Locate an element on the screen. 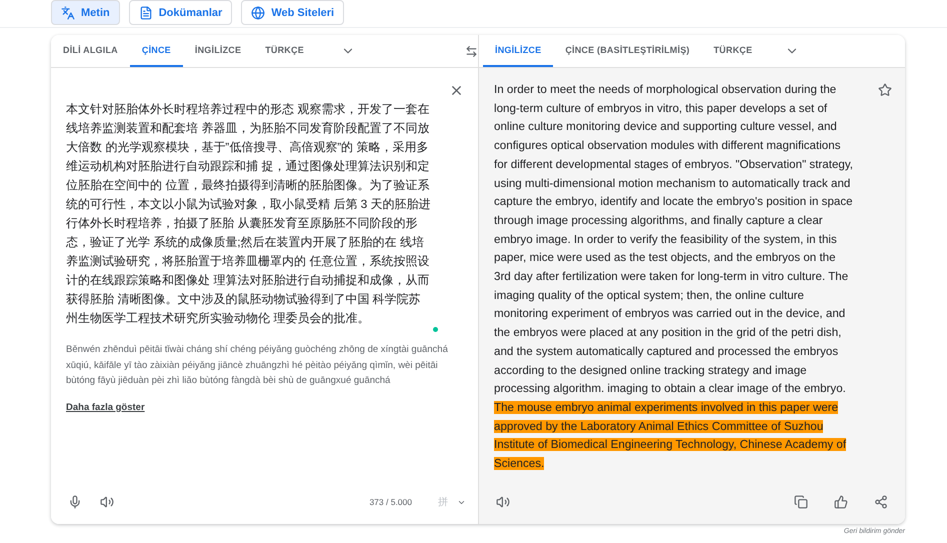 This screenshot has width=947, height=543. translate-icon is located at coordinates (68, 13).